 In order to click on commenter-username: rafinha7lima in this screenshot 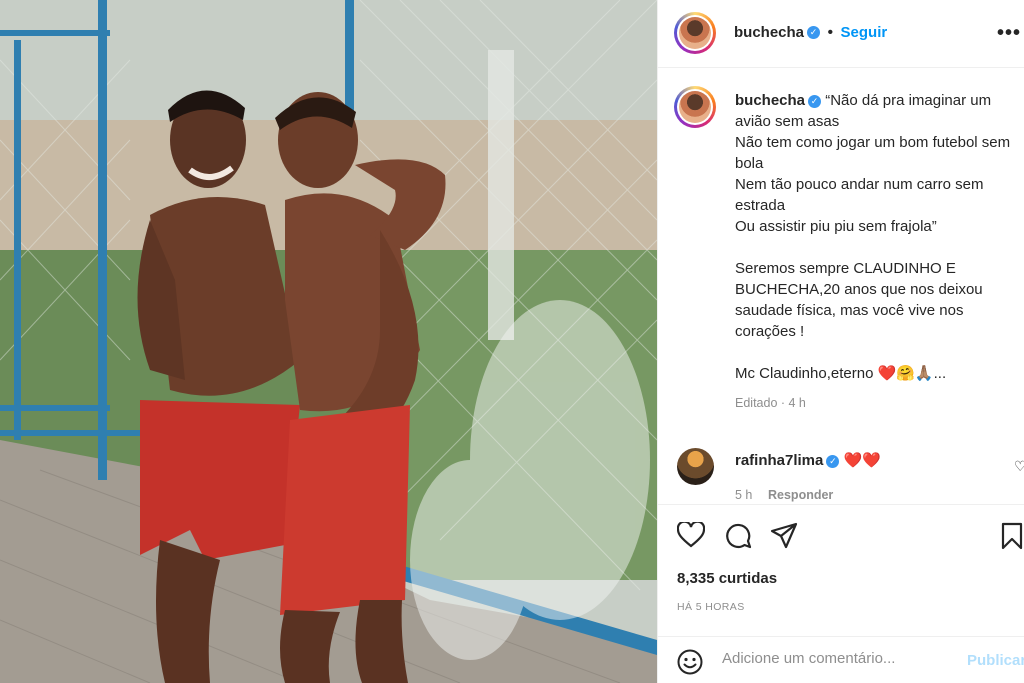, I will do `click(779, 460)`.